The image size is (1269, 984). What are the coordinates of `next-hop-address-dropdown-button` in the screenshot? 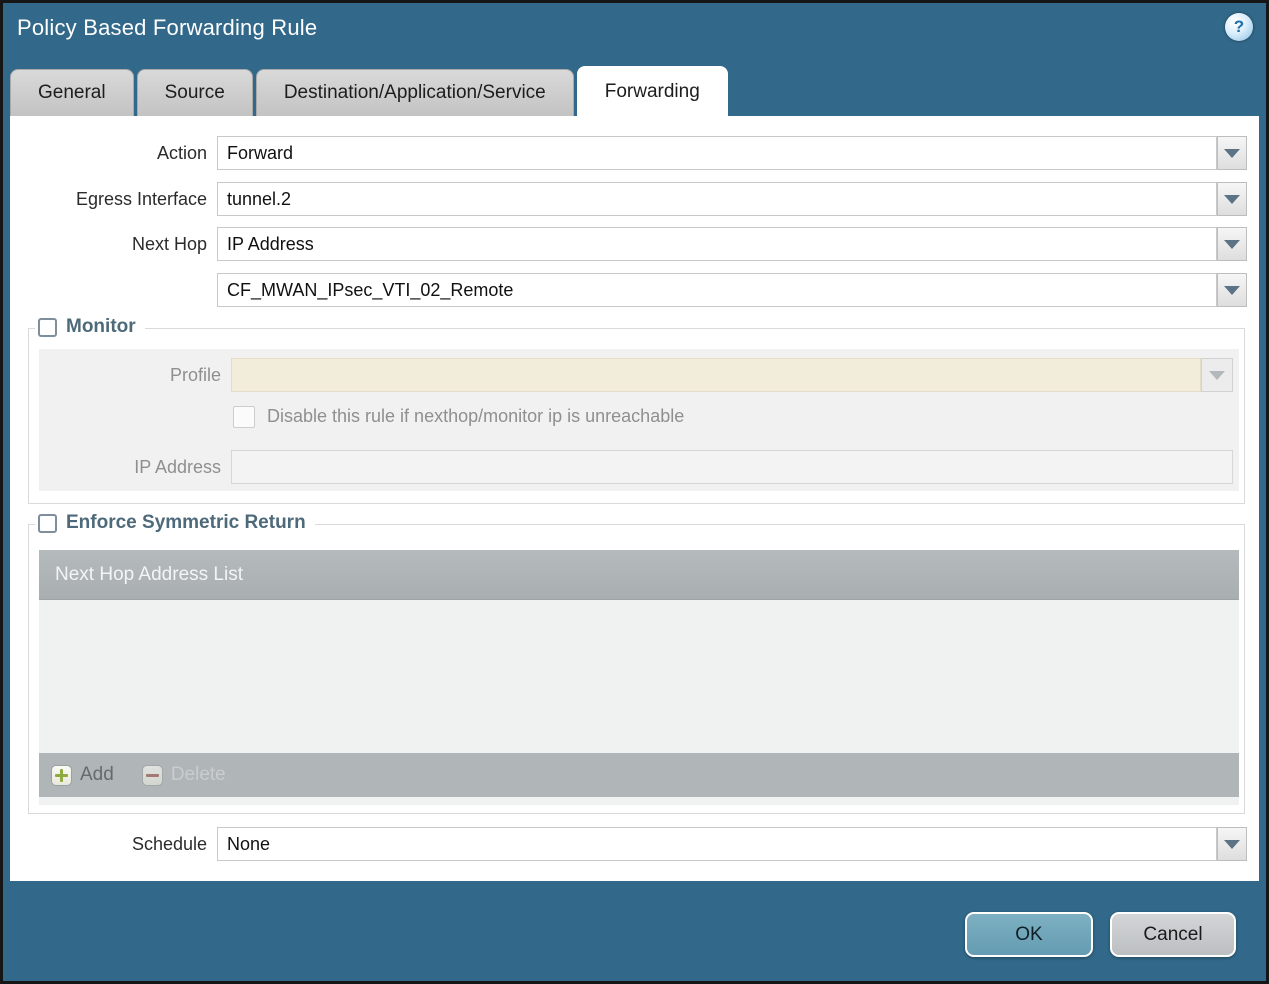 It's located at (1232, 290).